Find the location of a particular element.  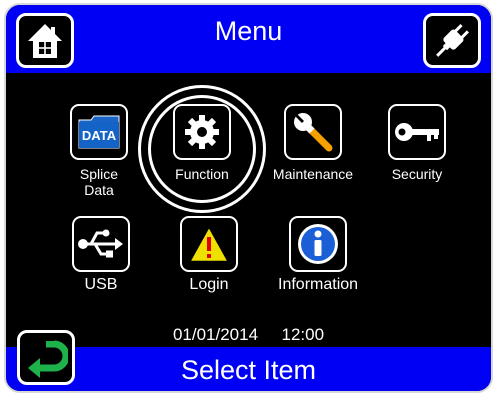

gear-icon is located at coordinates (202, 132).